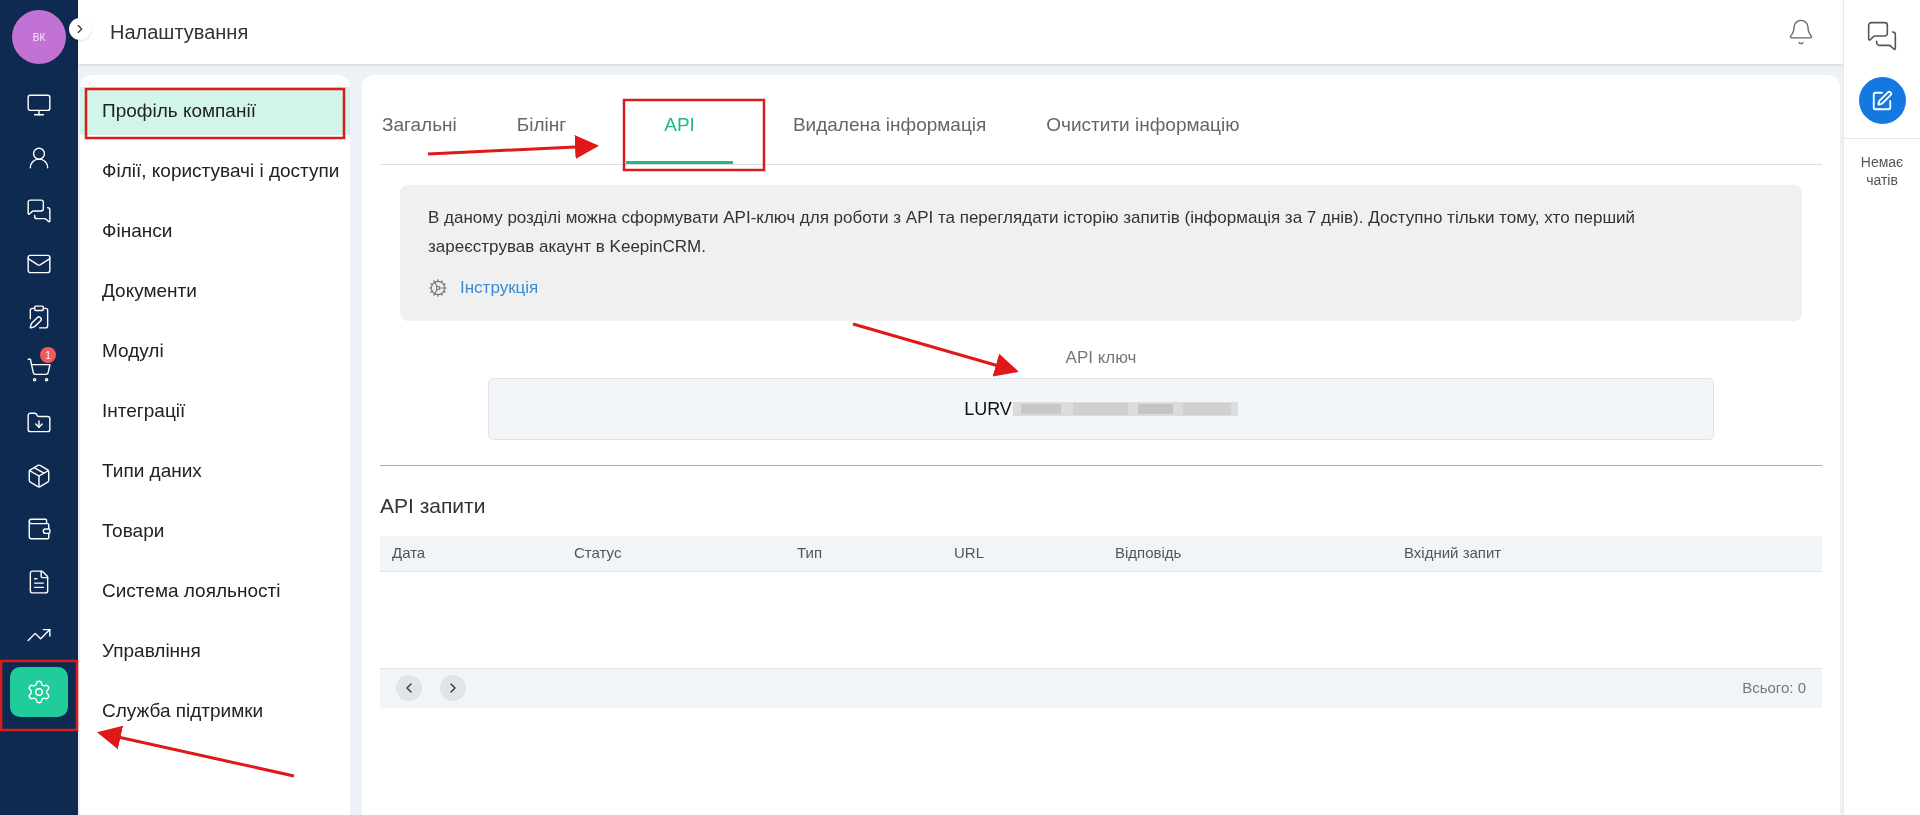  I want to click on empty-chats-text: Немає чатів, so click(1882, 171).